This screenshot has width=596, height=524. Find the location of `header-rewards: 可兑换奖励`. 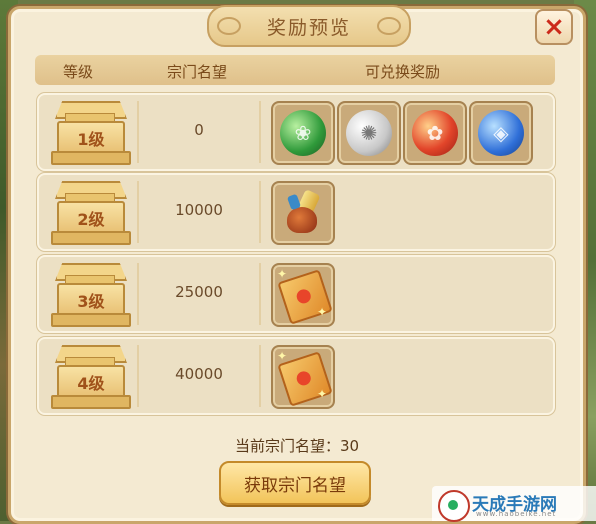

header-rewards: 可兑换奖励 is located at coordinates (403, 72).